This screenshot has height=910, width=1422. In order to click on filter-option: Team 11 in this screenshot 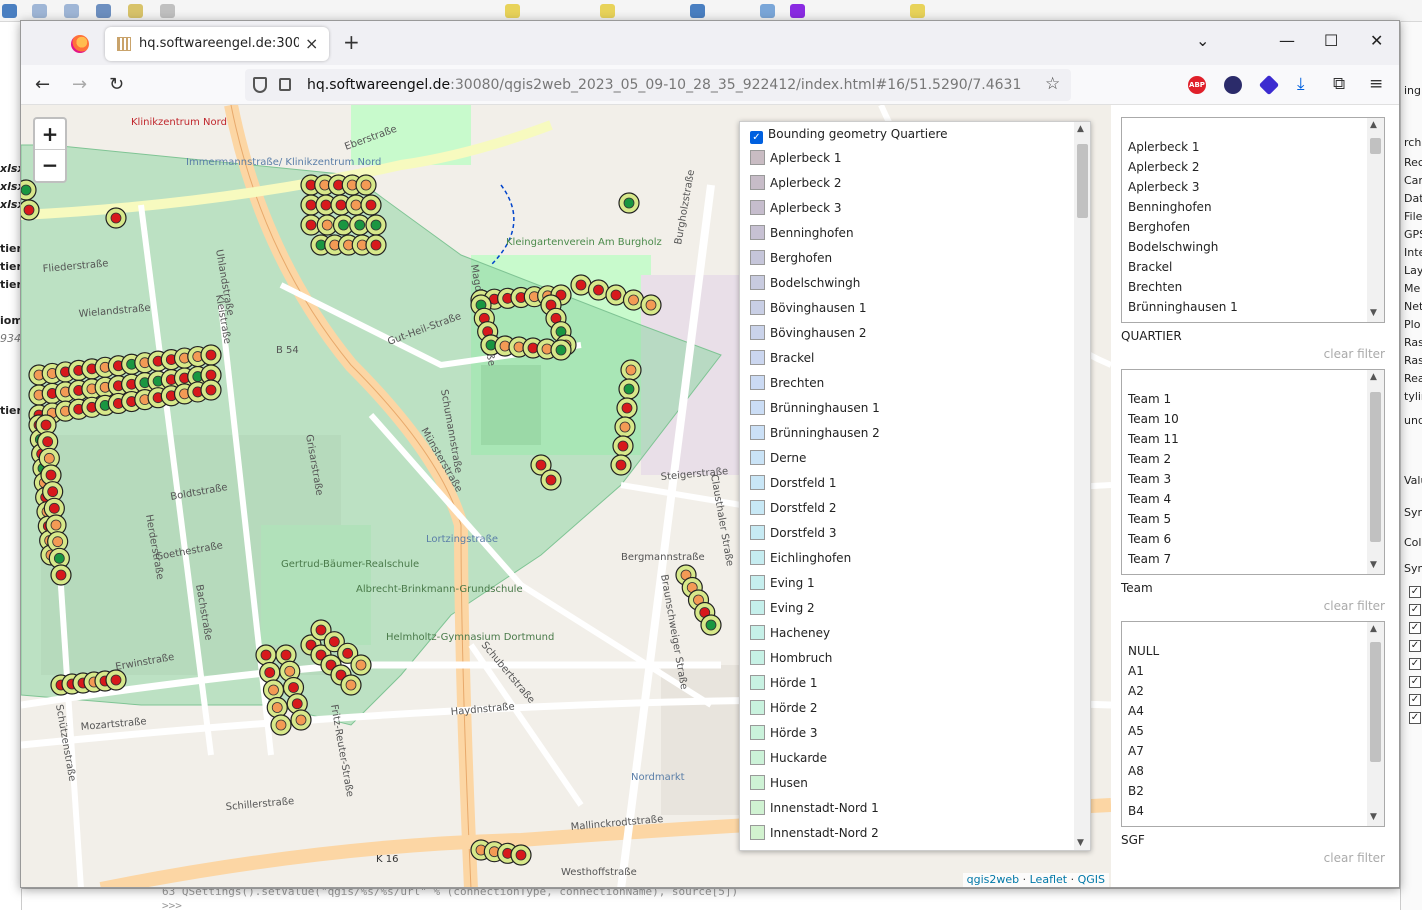, I will do `click(1153, 439)`.